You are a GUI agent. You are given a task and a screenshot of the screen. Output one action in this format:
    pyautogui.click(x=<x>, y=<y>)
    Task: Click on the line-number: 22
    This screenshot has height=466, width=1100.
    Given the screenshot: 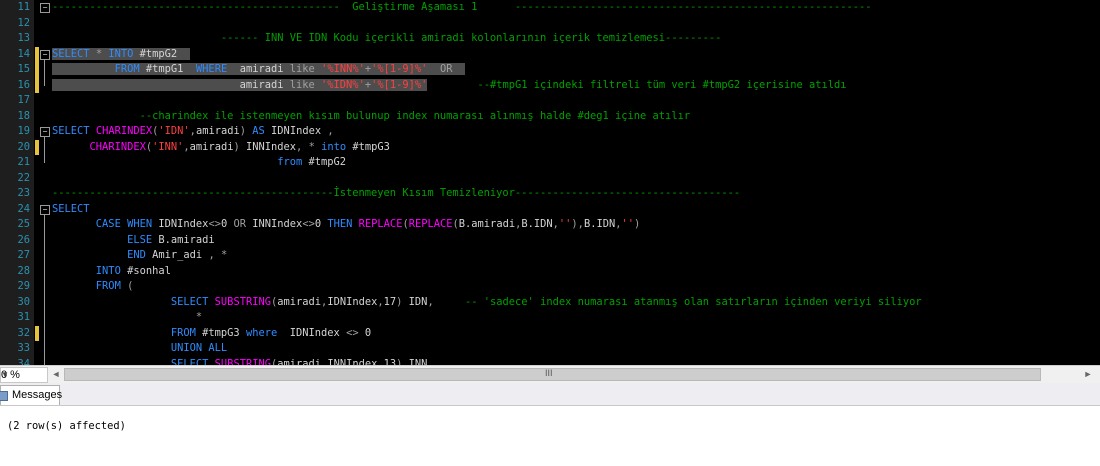 What is the action you would take?
    pyautogui.click(x=23, y=177)
    